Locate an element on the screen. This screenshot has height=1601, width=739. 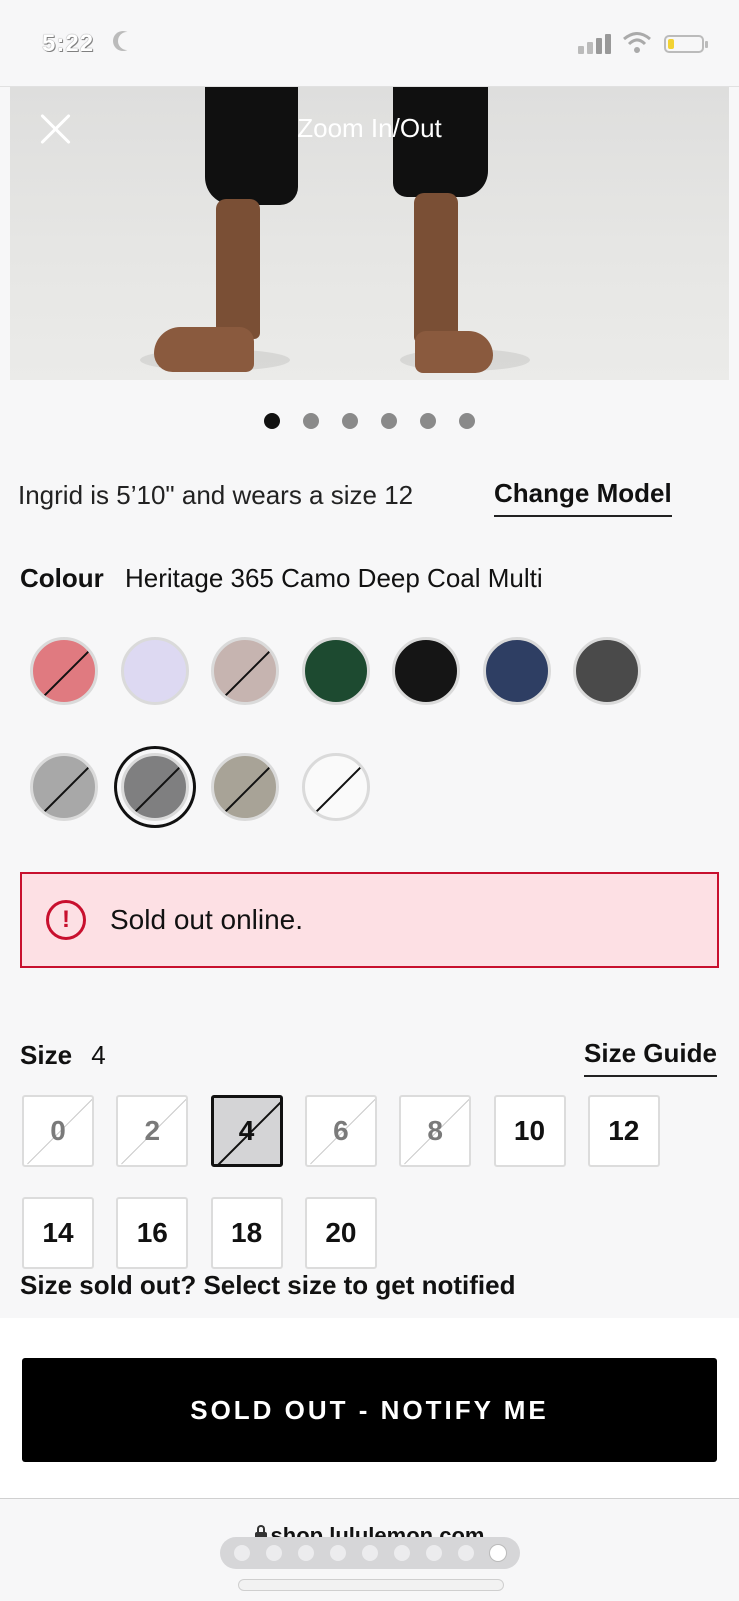
size-option-16: 16 is located at coordinates (152, 1233).